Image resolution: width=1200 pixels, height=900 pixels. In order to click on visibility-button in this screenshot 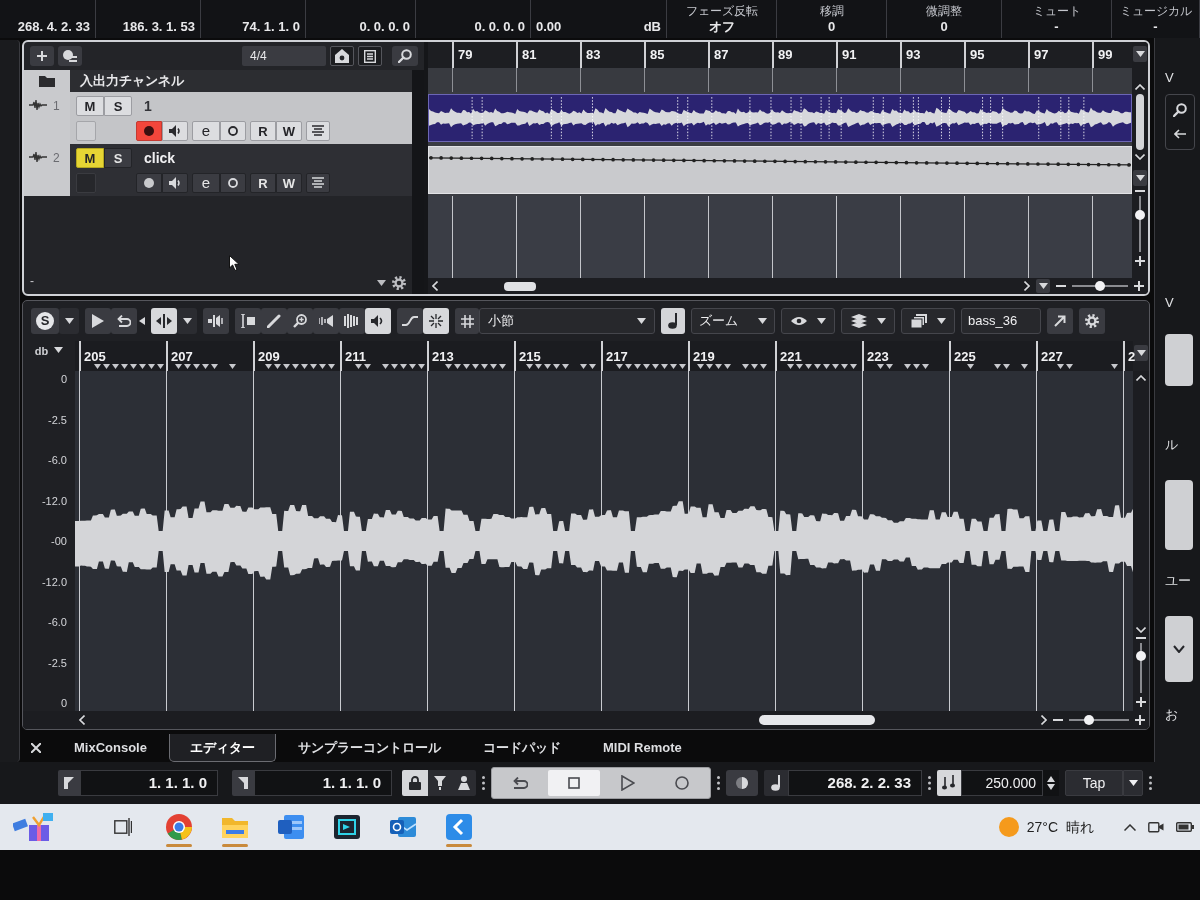, I will do `click(342, 56)`.